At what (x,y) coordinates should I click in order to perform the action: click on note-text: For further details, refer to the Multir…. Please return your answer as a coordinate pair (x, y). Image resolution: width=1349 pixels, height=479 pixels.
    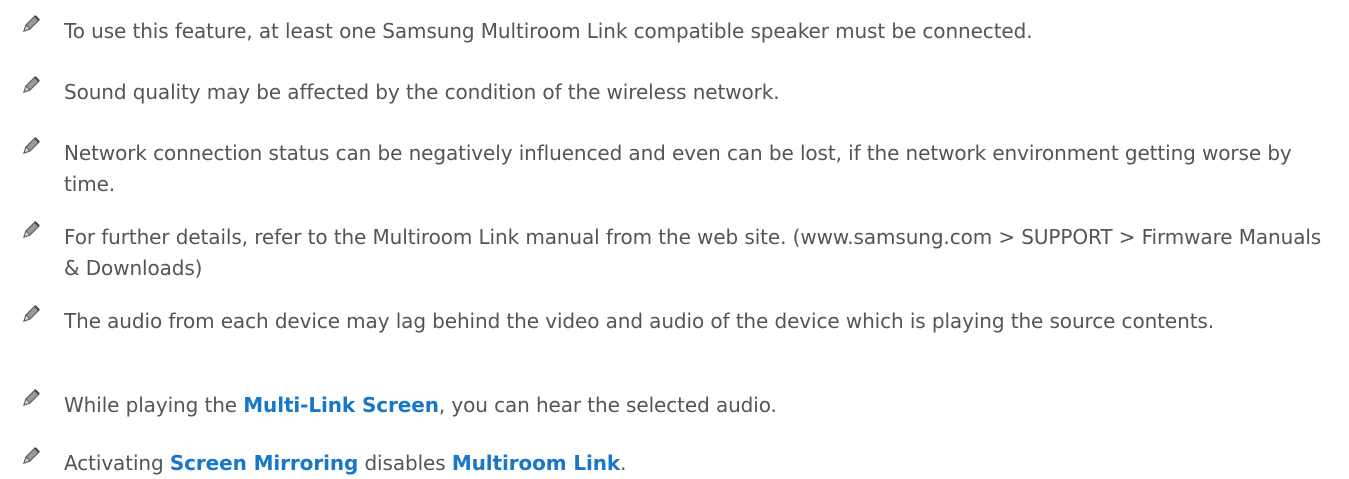
    Looking at the image, I should click on (696, 253).